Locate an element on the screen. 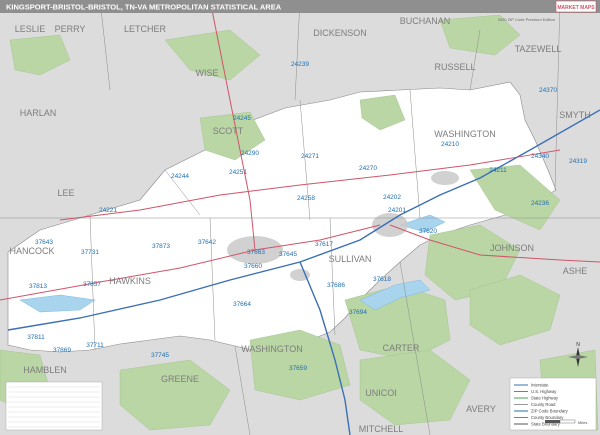  county-label: CARTER is located at coordinates (401, 348).